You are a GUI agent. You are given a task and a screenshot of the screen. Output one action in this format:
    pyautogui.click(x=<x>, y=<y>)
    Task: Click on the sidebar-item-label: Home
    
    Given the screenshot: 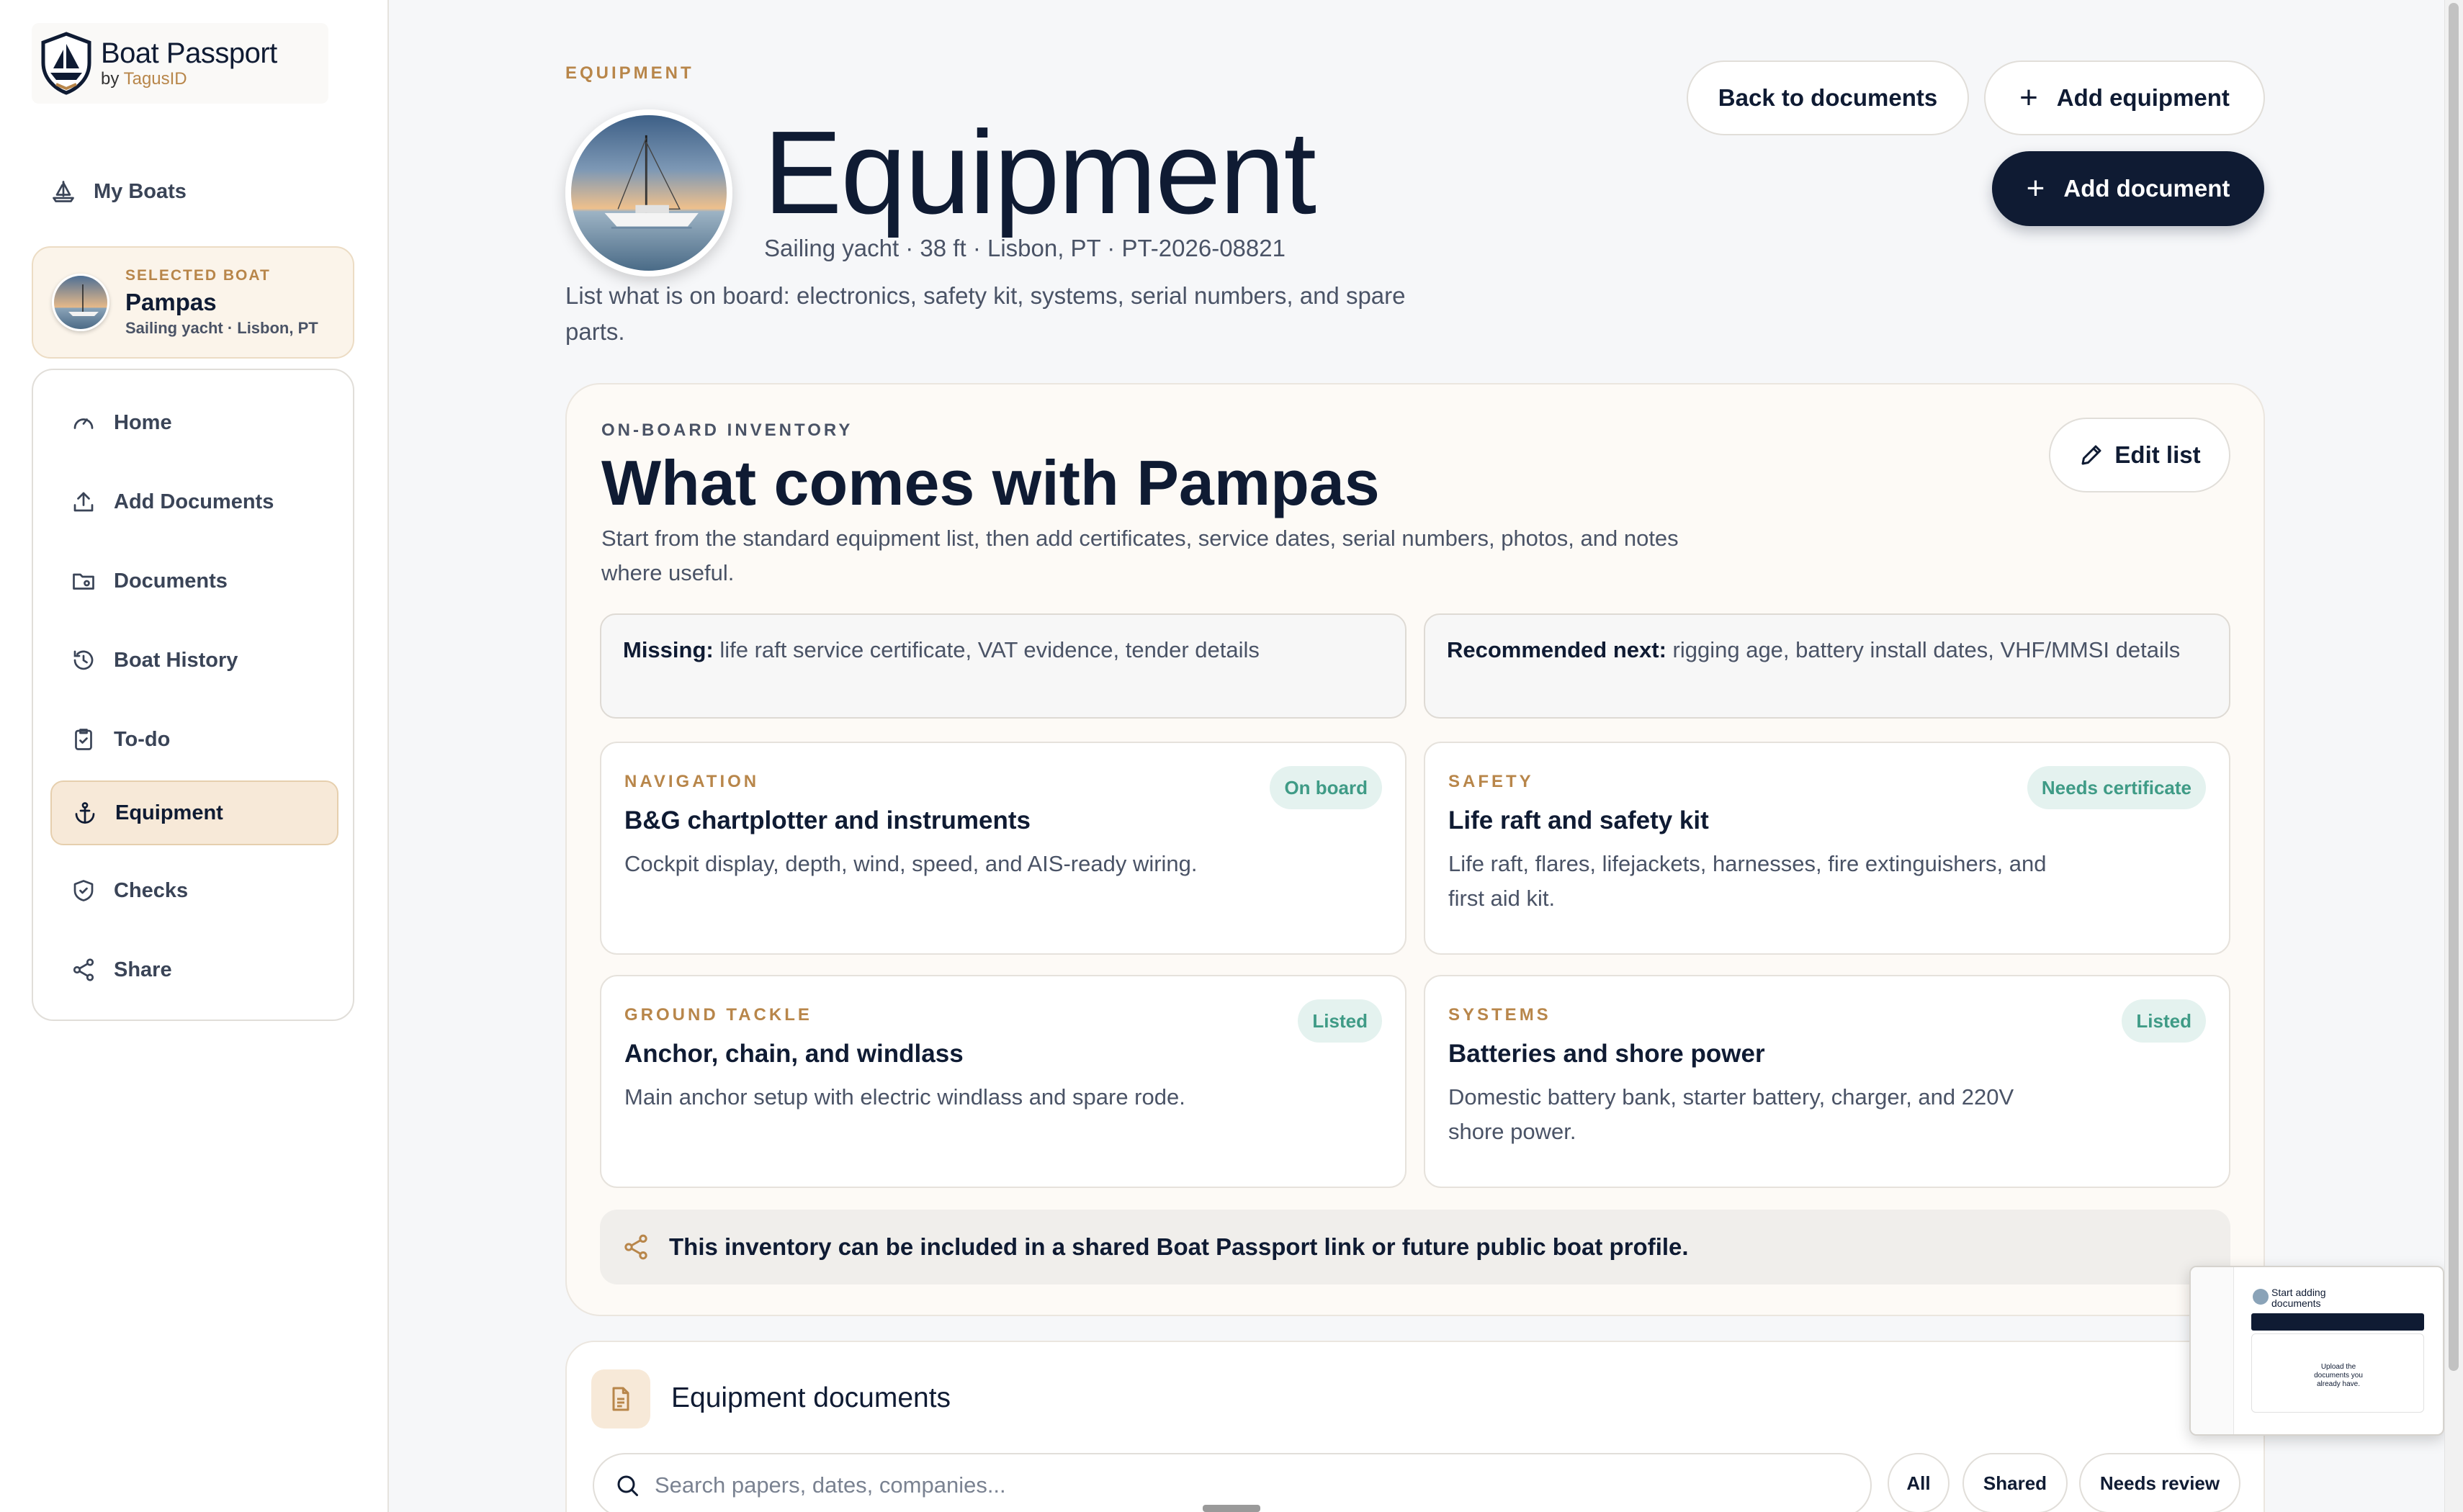 What is the action you would take?
    pyautogui.click(x=143, y=422)
    